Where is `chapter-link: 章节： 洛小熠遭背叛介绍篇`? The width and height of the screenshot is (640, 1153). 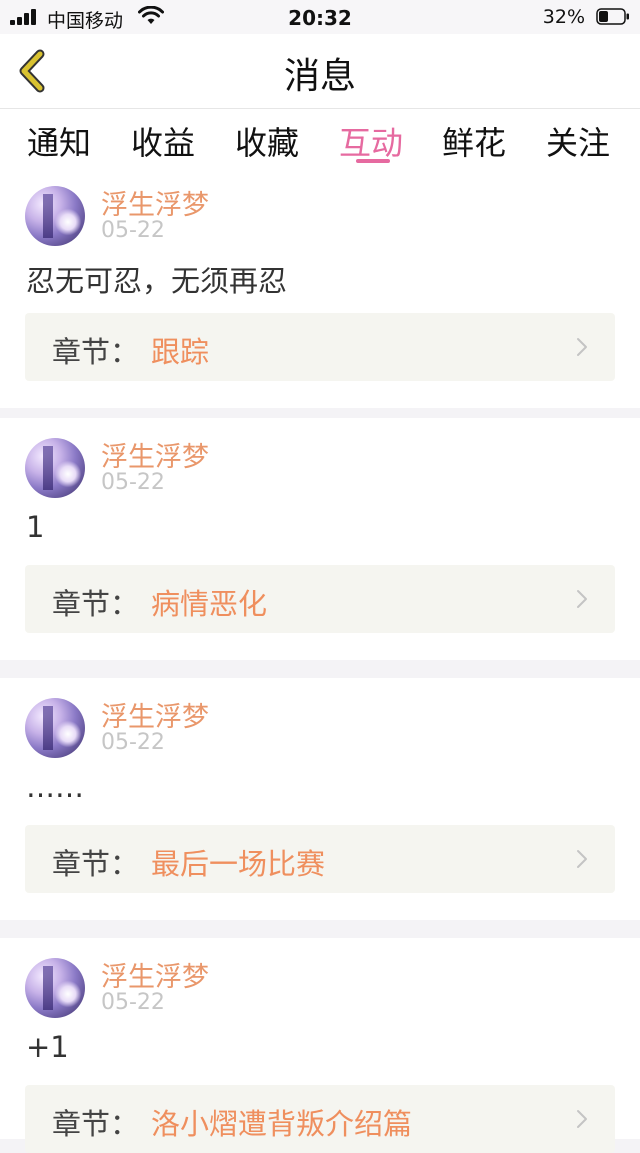
chapter-link: 章节： 洛小熠遭背叛介绍篇 is located at coordinates (320, 1119).